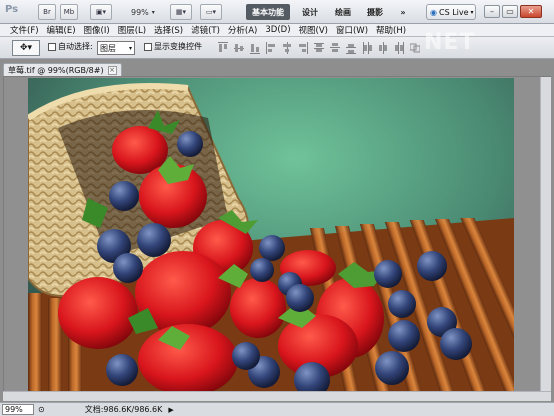 The height and width of the screenshot is (416, 554). I want to click on document-tab-title: 草莓.tif @ 99%(RGB/8#), so click(56, 70).